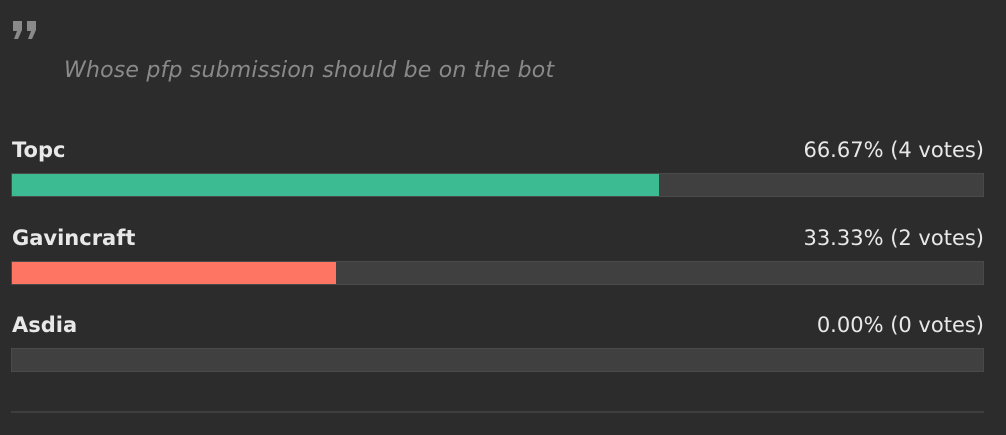 This screenshot has width=1006, height=435. Describe the element at coordinates (497, 412) in the screenshot. I see `divider` at that location.